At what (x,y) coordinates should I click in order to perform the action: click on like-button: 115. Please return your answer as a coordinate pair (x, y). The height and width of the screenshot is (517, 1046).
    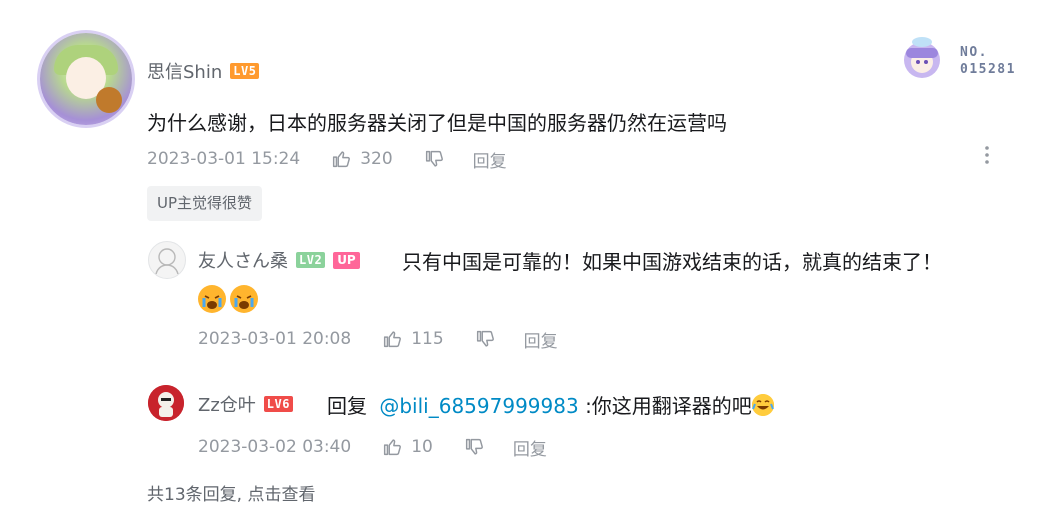
    Looking at the image, I should click on (412, 339).